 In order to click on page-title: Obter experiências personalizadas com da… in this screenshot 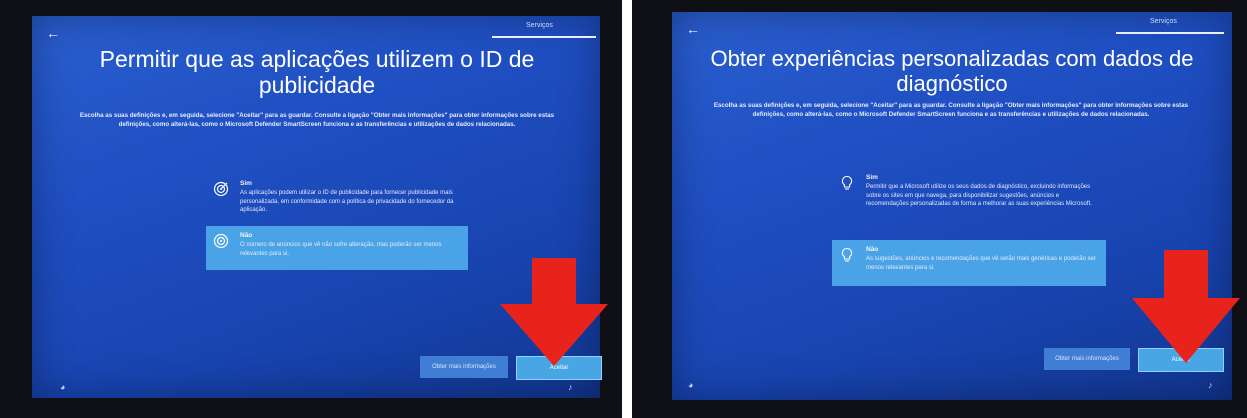, I will do `click(952, 71)`.